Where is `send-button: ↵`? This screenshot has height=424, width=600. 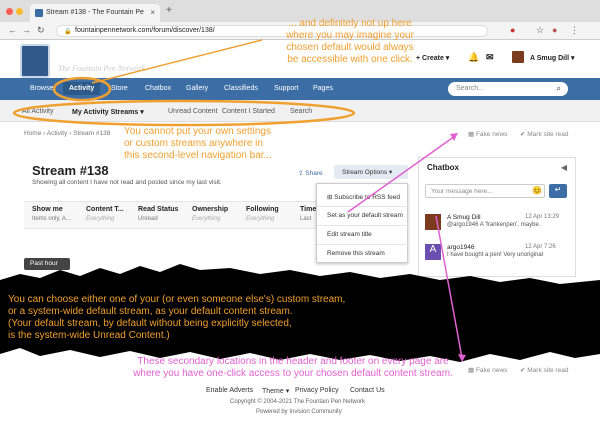 send-button: ↵ is located at coordinates (558, 191).